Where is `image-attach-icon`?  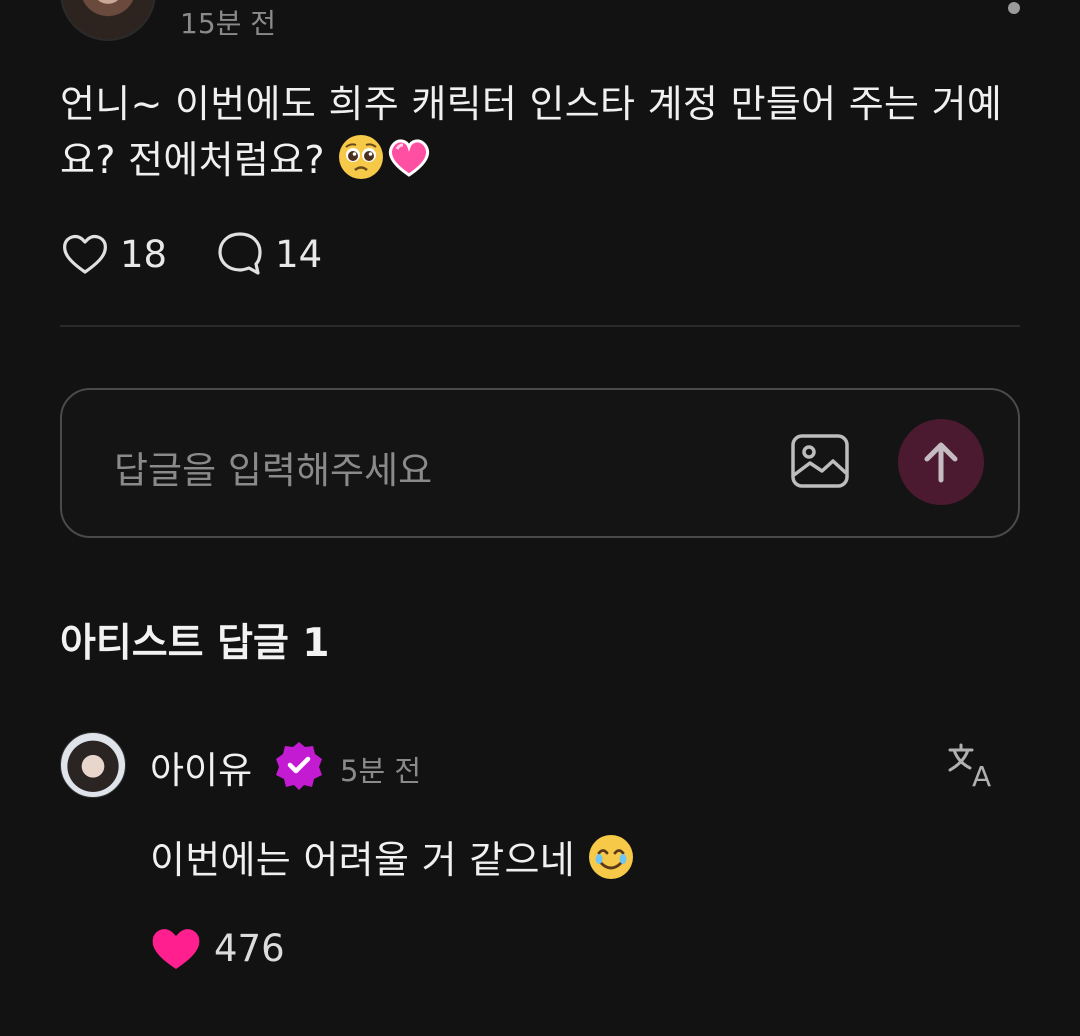 image-attach-icon is located at coordinates (820, 461).